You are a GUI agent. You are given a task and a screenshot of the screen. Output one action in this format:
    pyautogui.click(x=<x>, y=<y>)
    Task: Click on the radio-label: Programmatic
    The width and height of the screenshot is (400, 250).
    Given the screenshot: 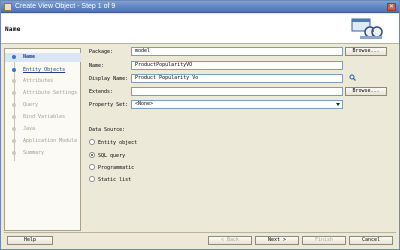 What is the action you would take?
    pyautogui.click(x=116, y=168)
    